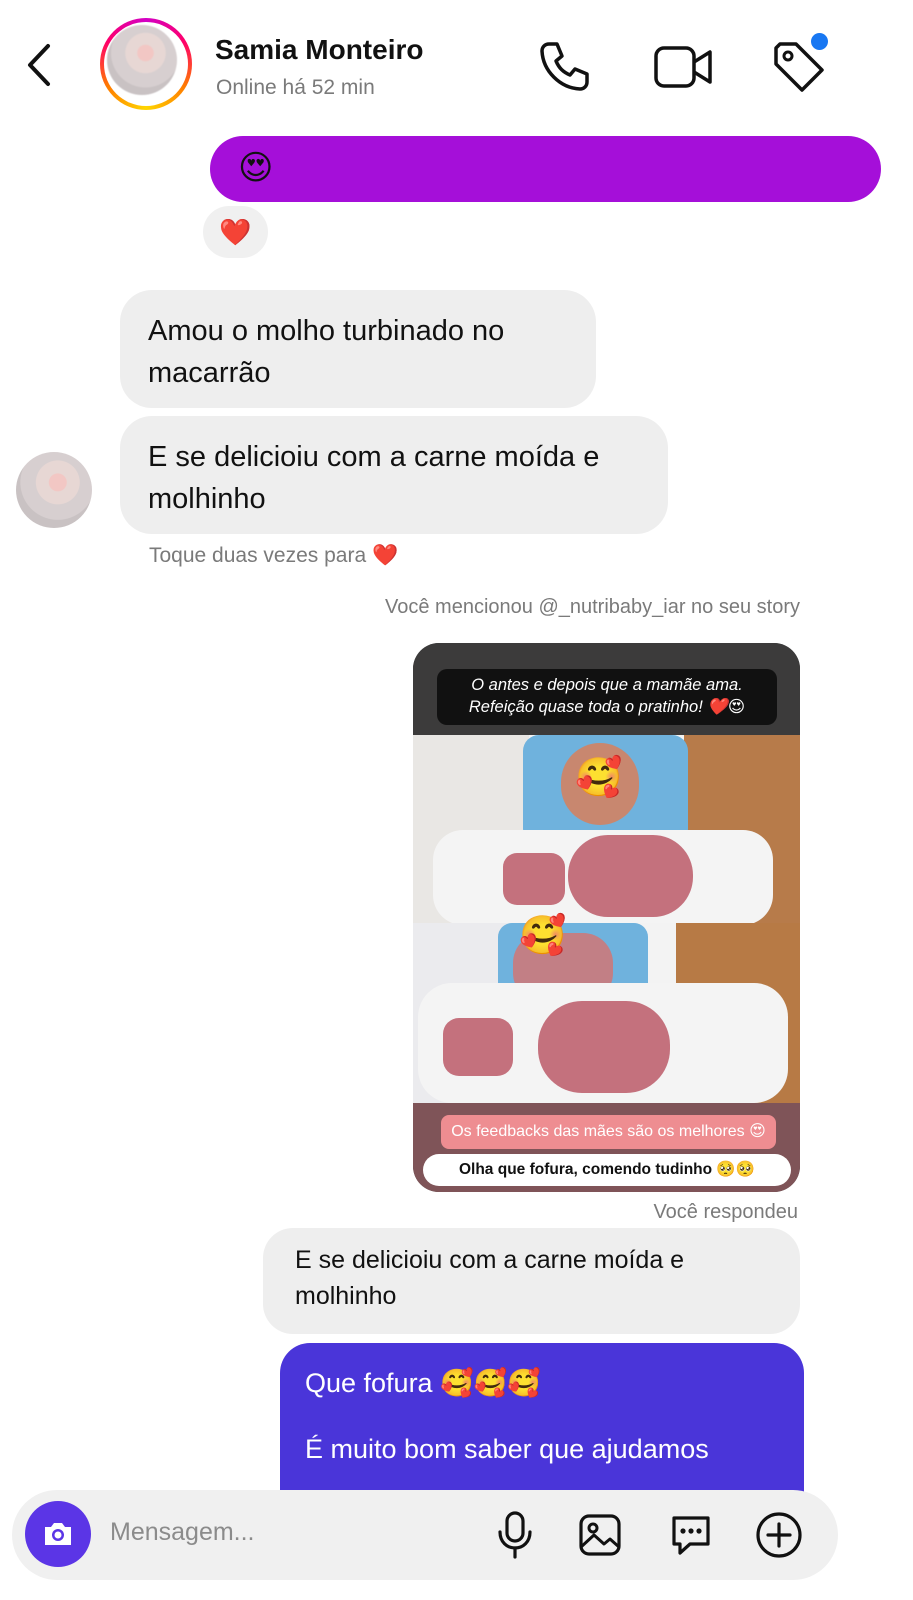  Describe the element at coordinates (608, 1132) in the screenshot. I see `story-text-pill: Os feedbacks das mães são os melhores 😍` at that location.